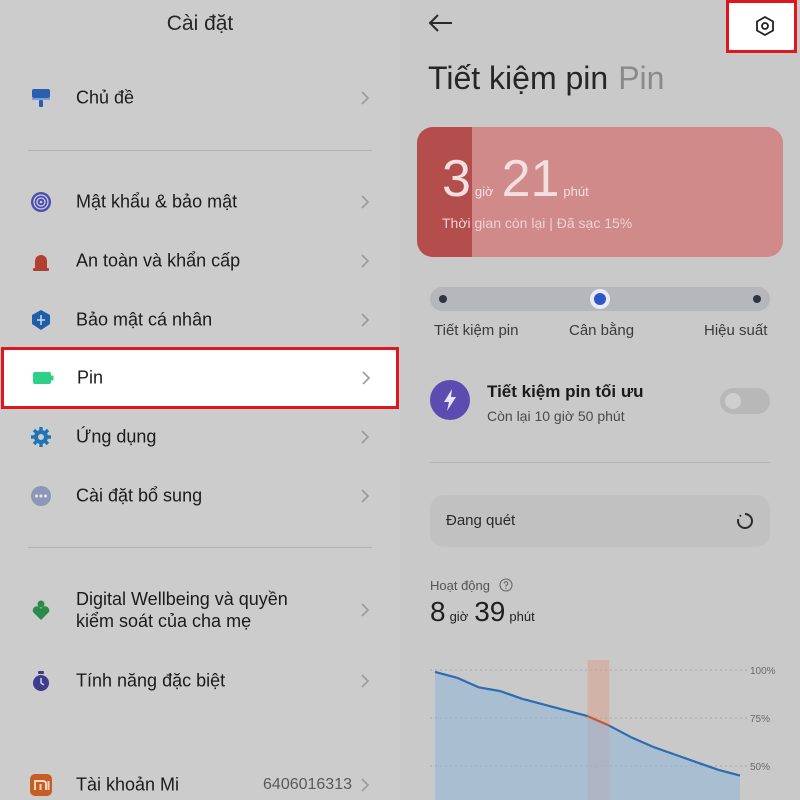 The image size is (800, 800). What do you see at coordinates (182, 599) in the screenshot?
I see `label-line-1: Digital Wellbeing và quyền` at bounding box center [182, 599].